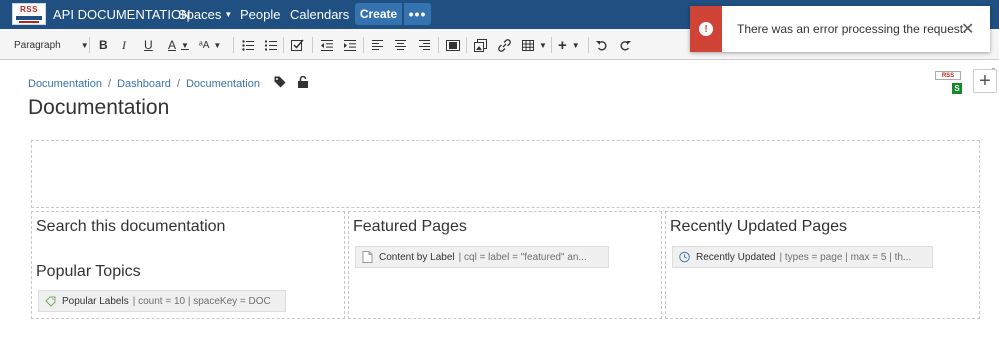  I want to click on paragraph-style-dropdown: Paragraph ▼, so click(51, 45).